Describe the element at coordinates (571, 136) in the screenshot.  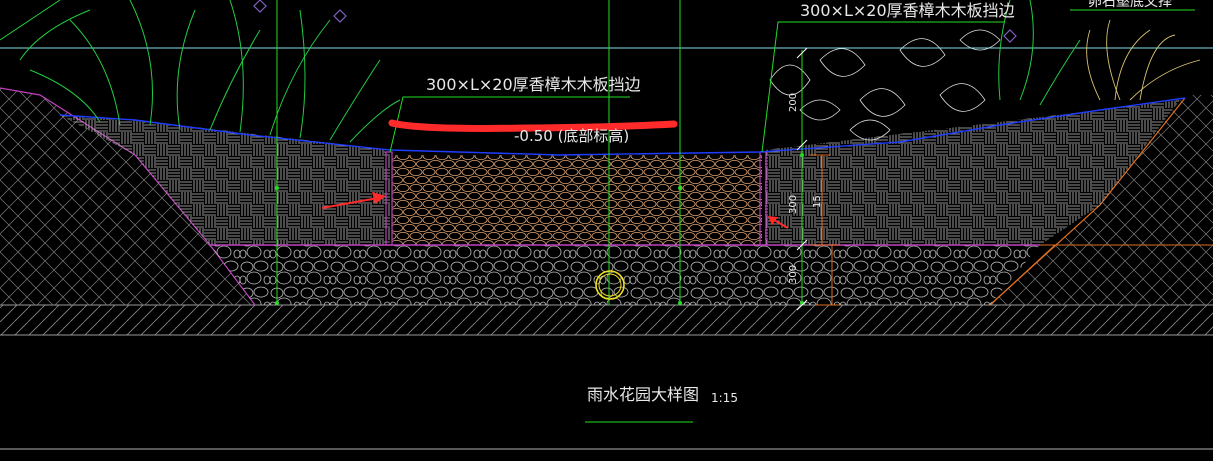
I see `label-elevation: -0.50 (底部标高)` at that location.